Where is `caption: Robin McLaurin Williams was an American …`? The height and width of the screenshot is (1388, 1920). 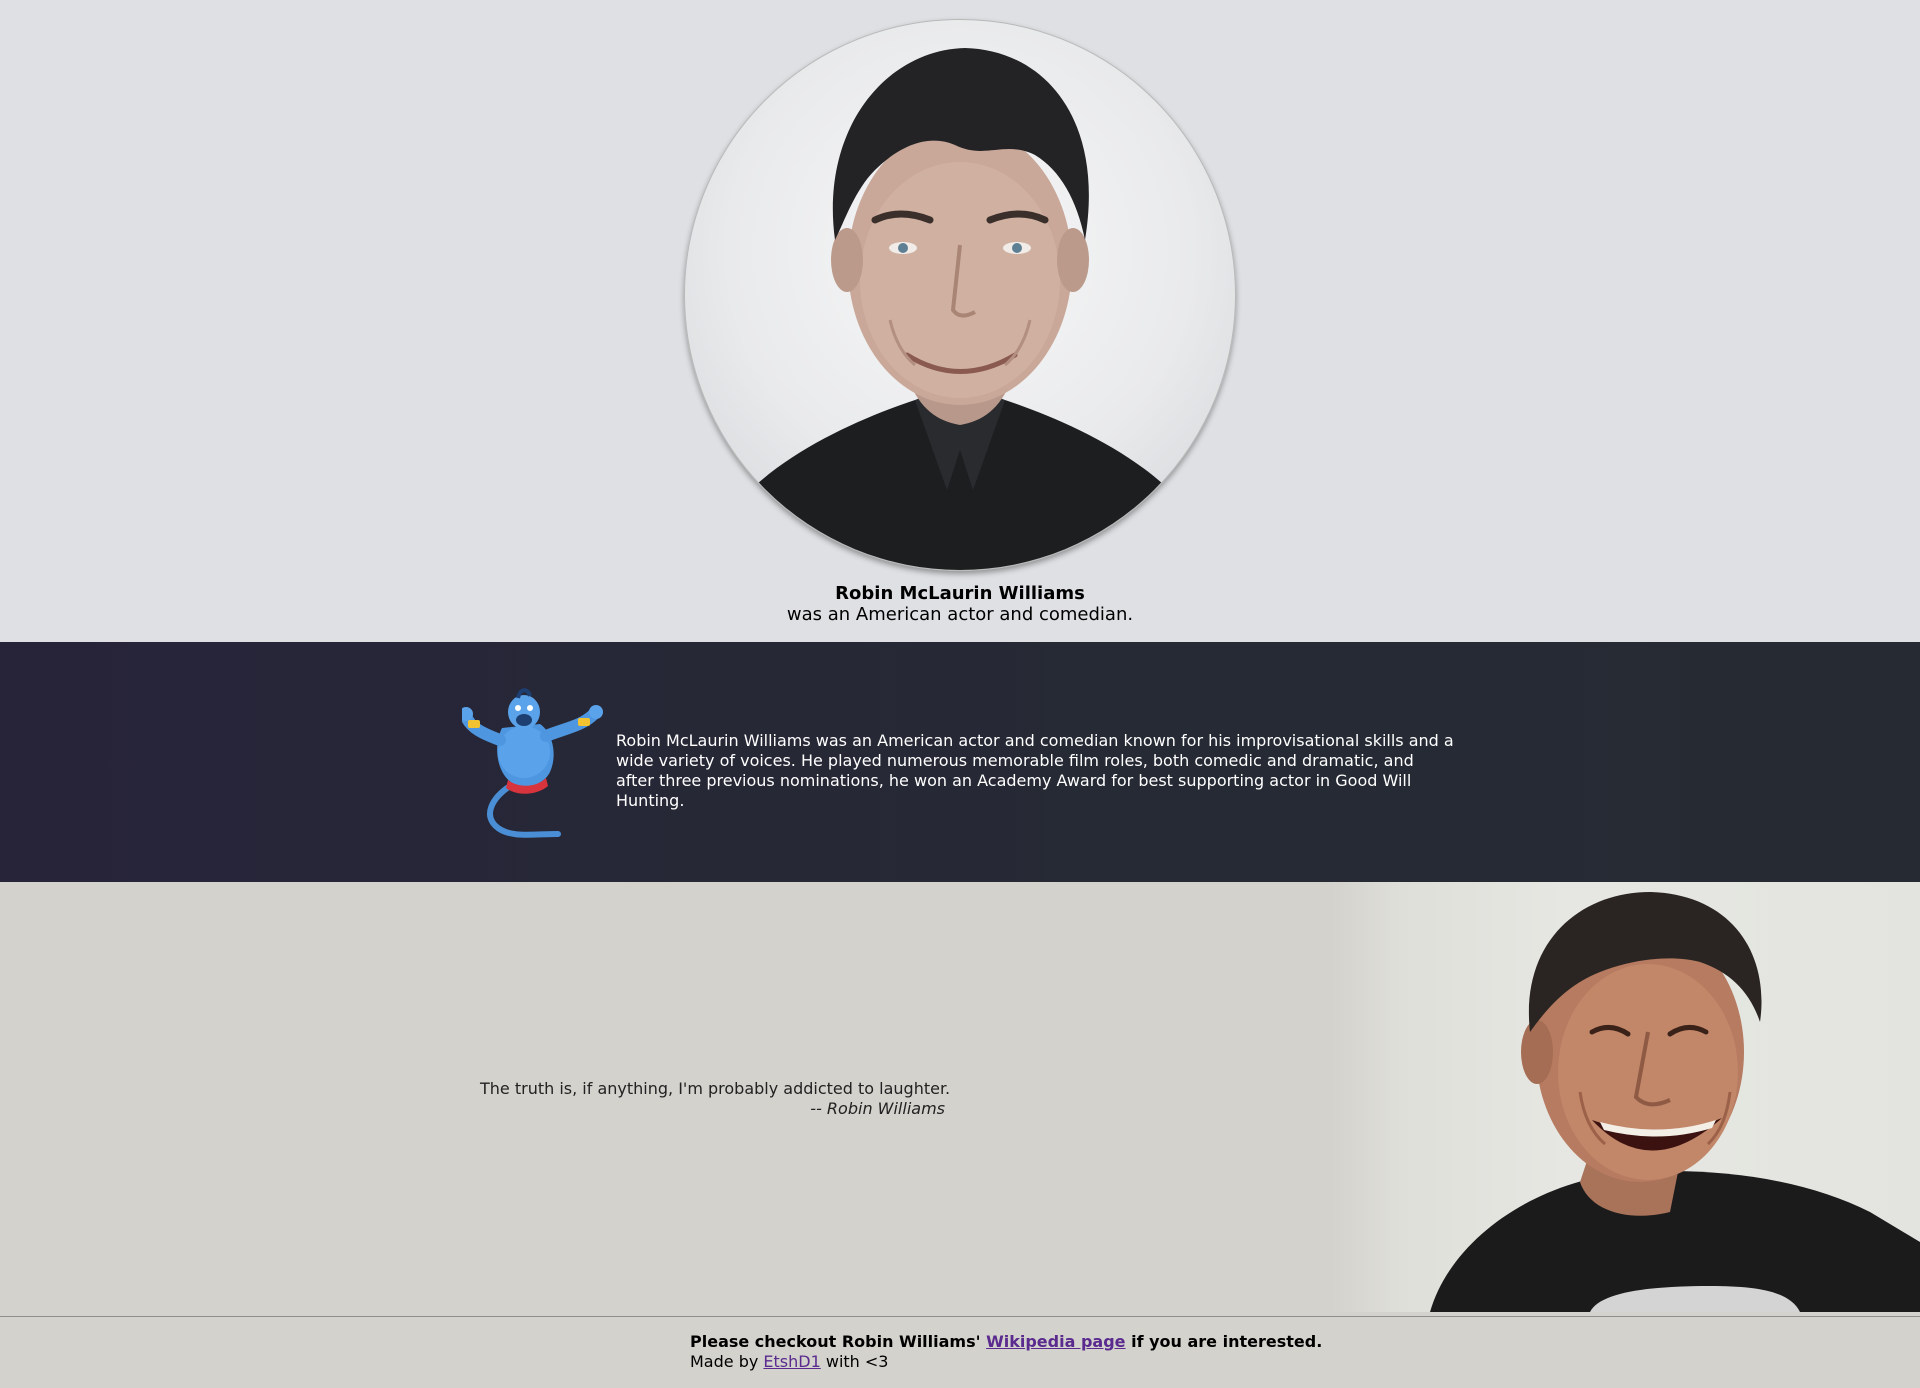
caption: Robin McLaurin Williams was an American … is located at coordinates (960, 604).